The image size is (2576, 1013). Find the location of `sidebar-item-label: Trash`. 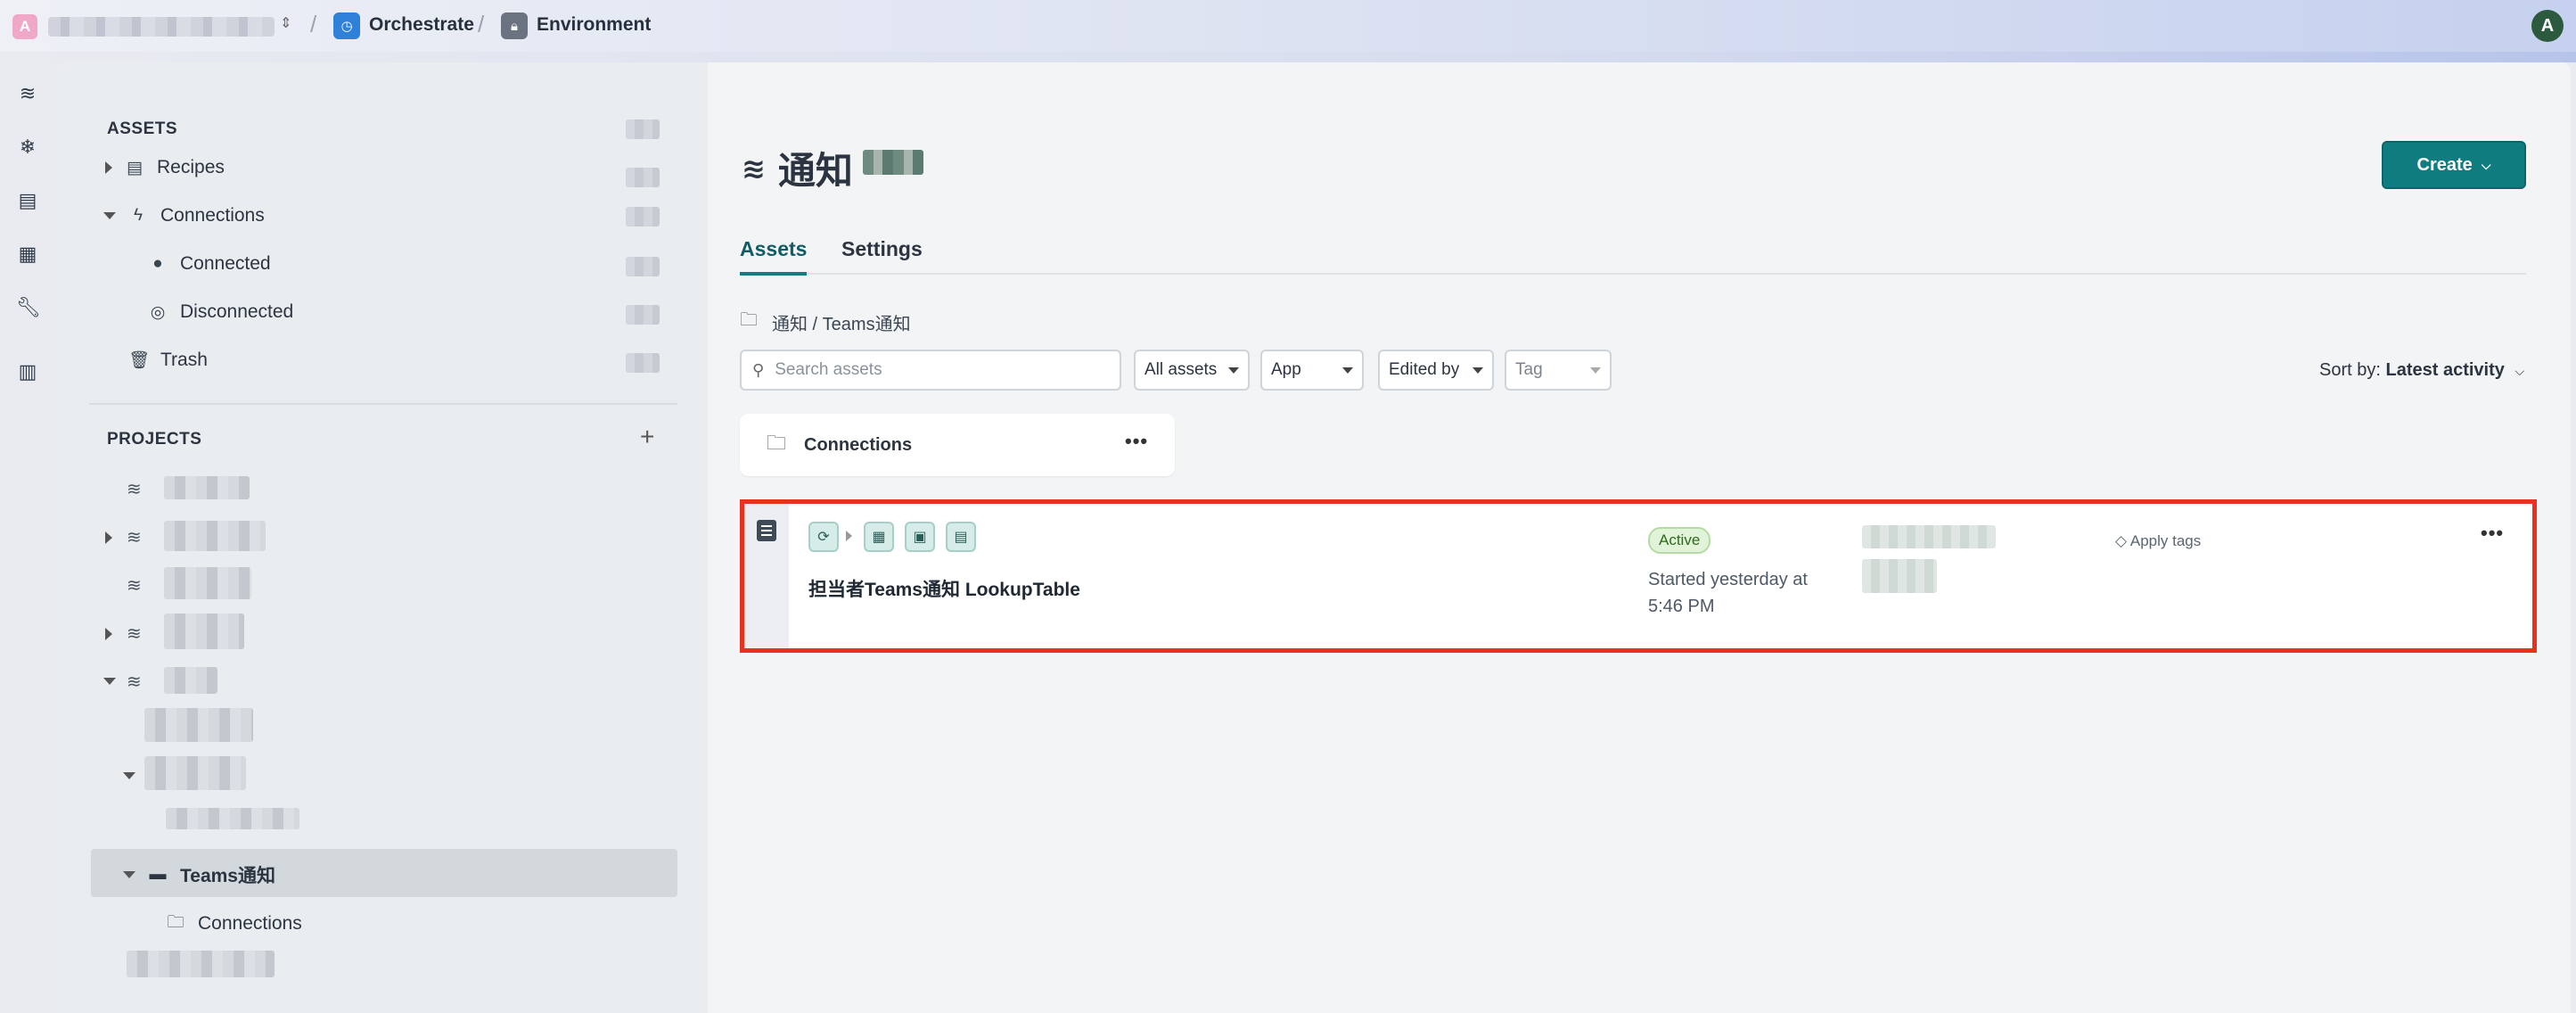

sidebar-item-label: Trash is located at coordinates (184, 360).